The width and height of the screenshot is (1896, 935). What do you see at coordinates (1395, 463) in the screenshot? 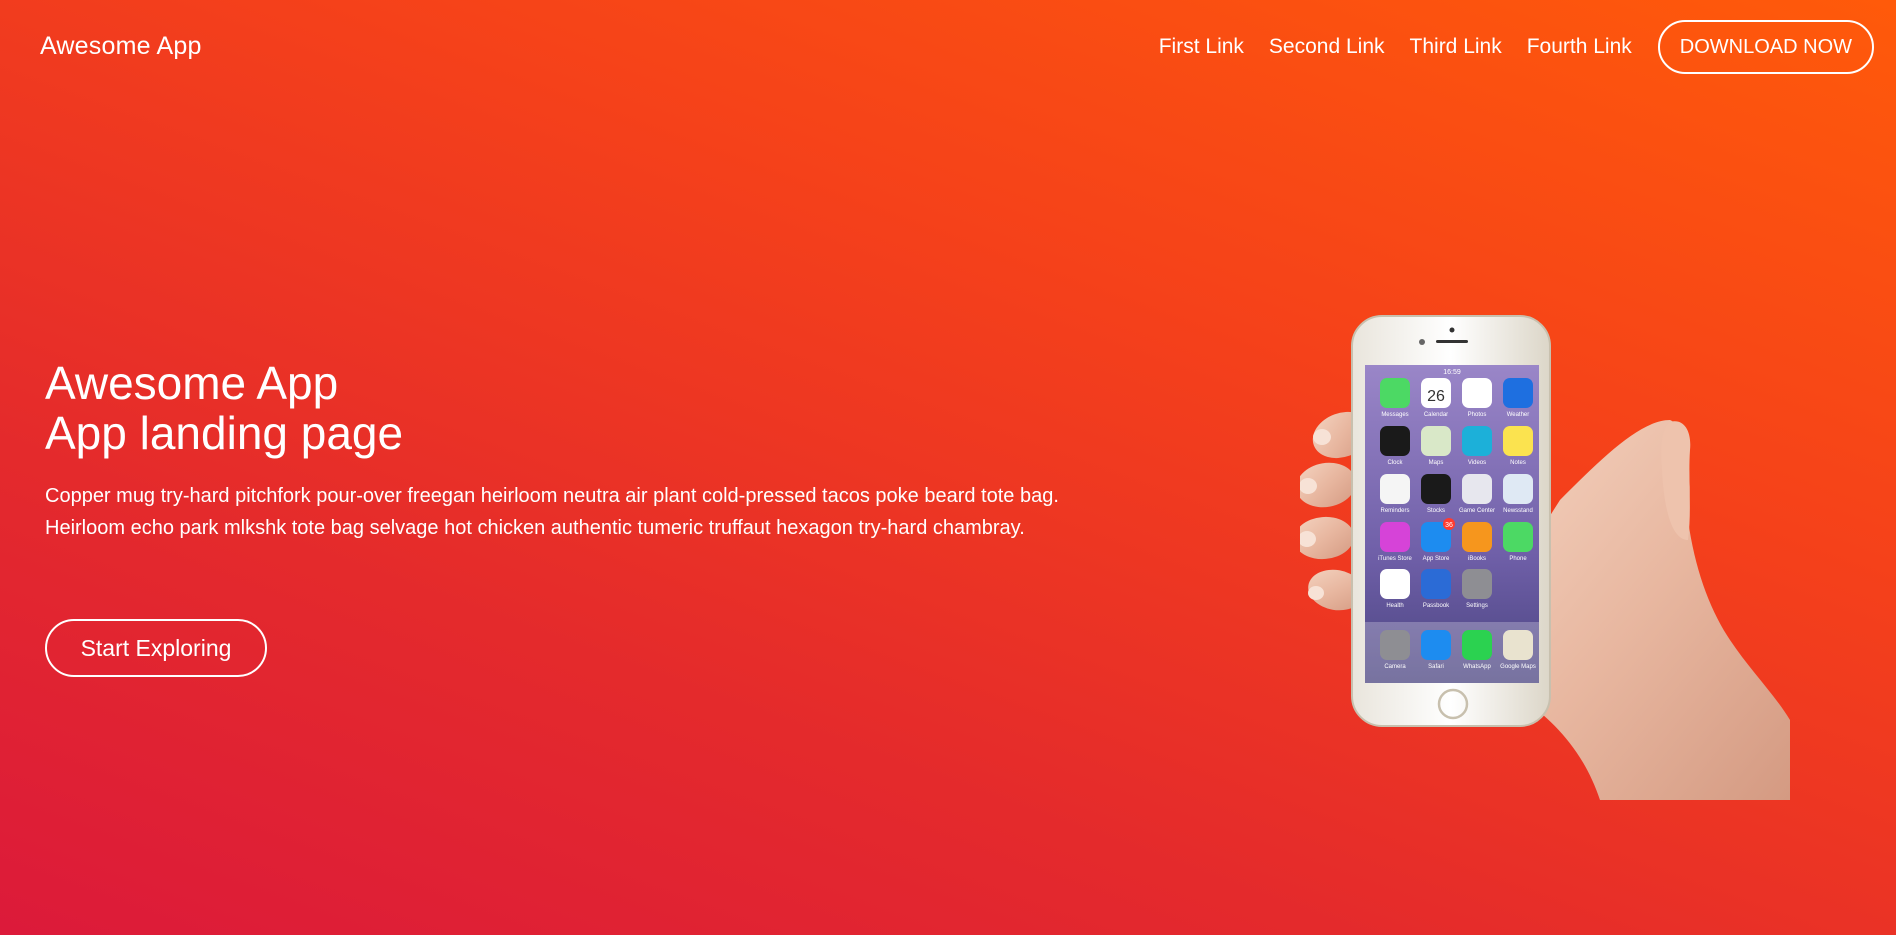
I see `svg-text: Clock` at bounding box center [1395, 463].